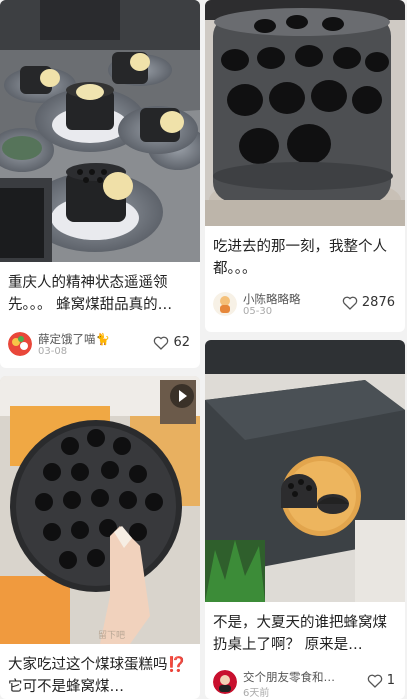 The width and height of the screenshot is (407, 699). I want to click on note-meta: 交个朋友零食和… 6天前 1, so click(305, 684).